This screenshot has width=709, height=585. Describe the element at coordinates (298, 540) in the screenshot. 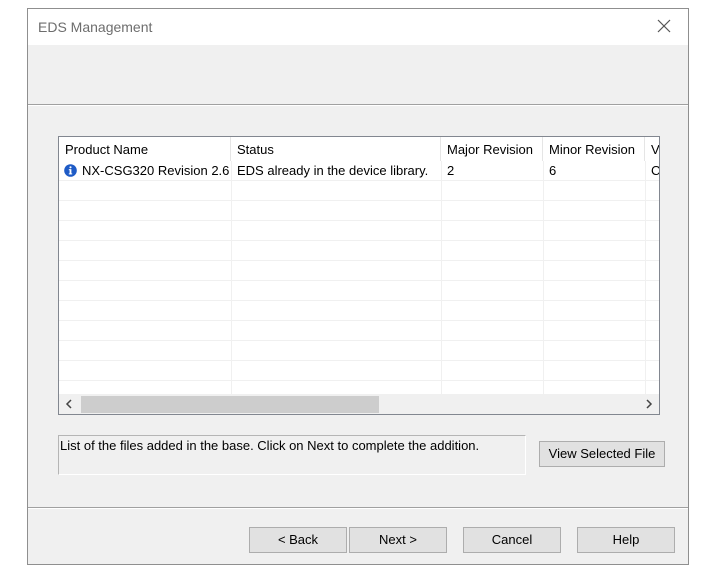

I see `back-button: < Back` at that location.